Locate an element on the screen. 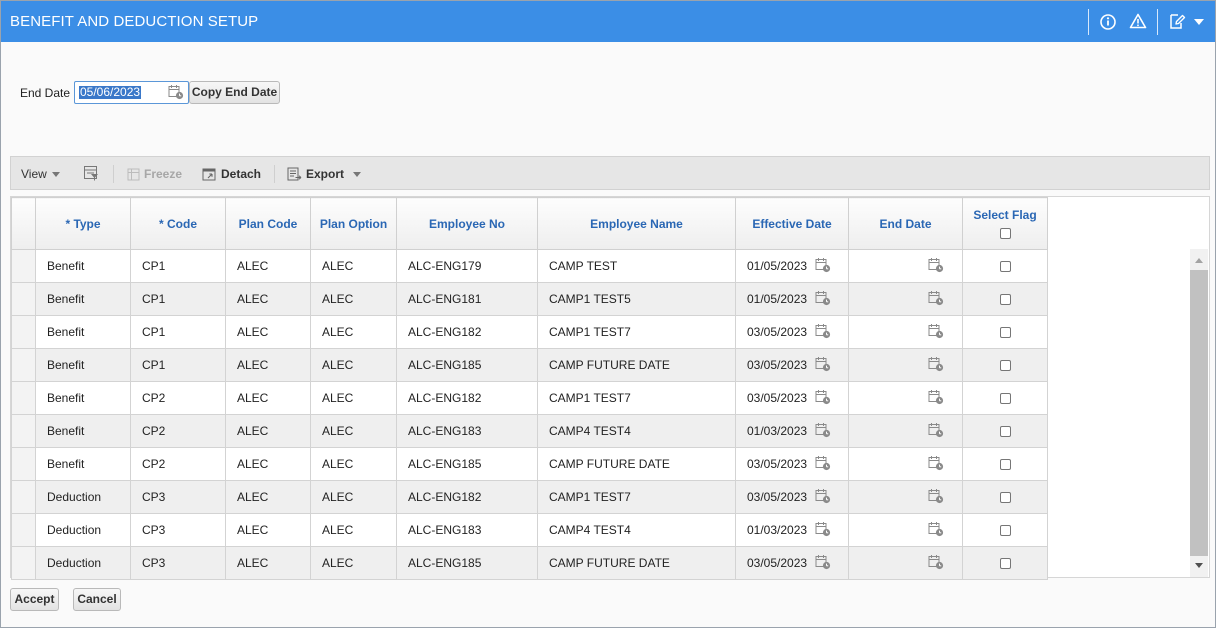 The image size is (1216, 628). export-menu: Export is located at coordinates (324, 174).